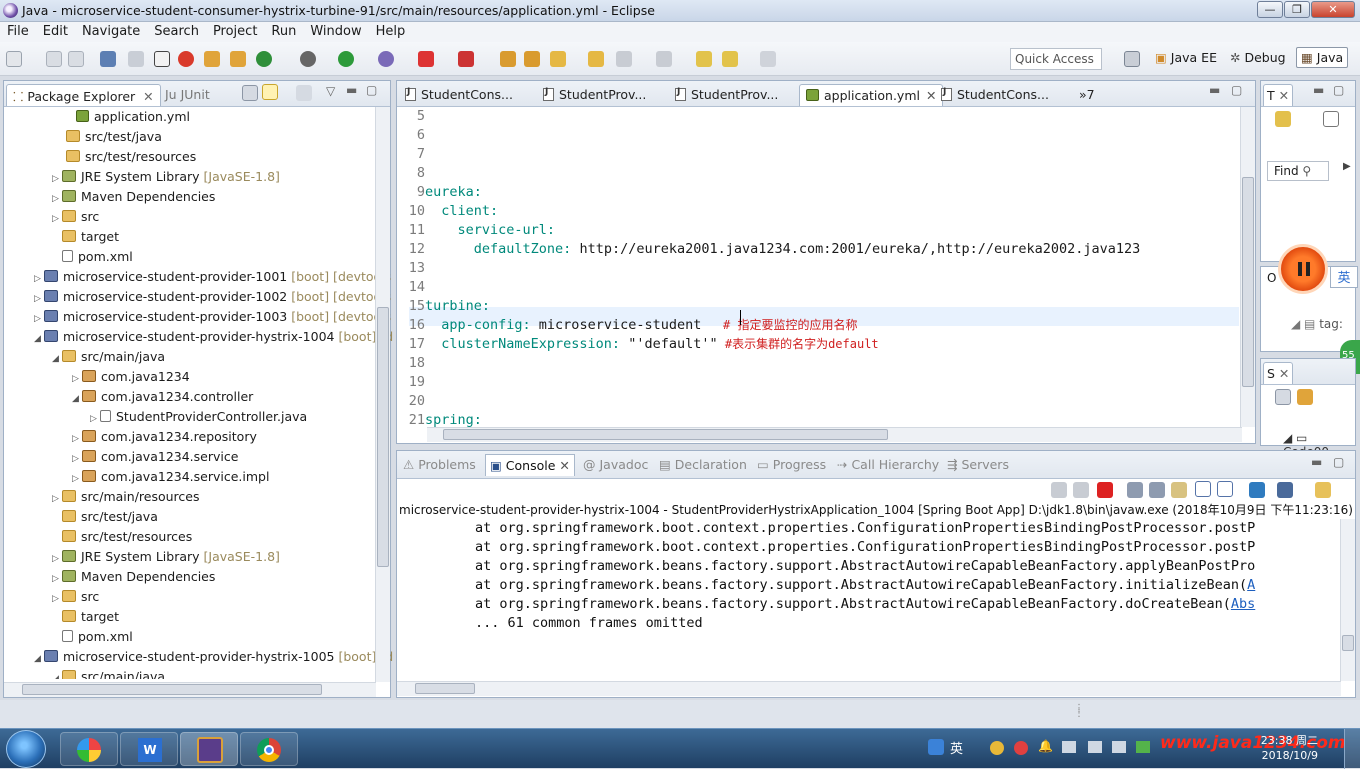  I want to click on tree-item: pom.xml, so click(92, 637).